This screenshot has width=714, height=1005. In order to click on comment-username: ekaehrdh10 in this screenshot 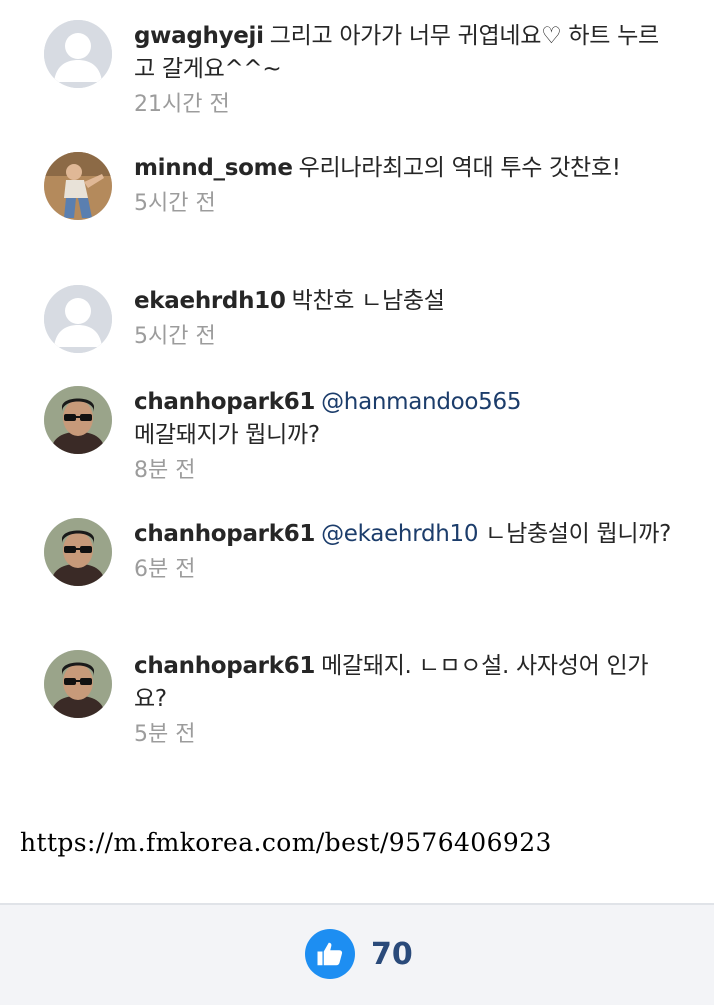, I will do `click(210, 301)`.